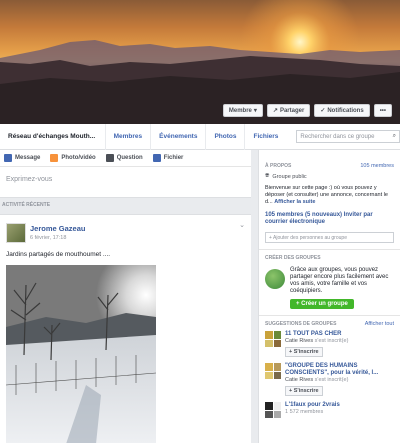 The width and height of the screenshot is (400, 443). Describe the element at coordinates (54, 158) in the screenshot. I see `photo-icon` at that location.